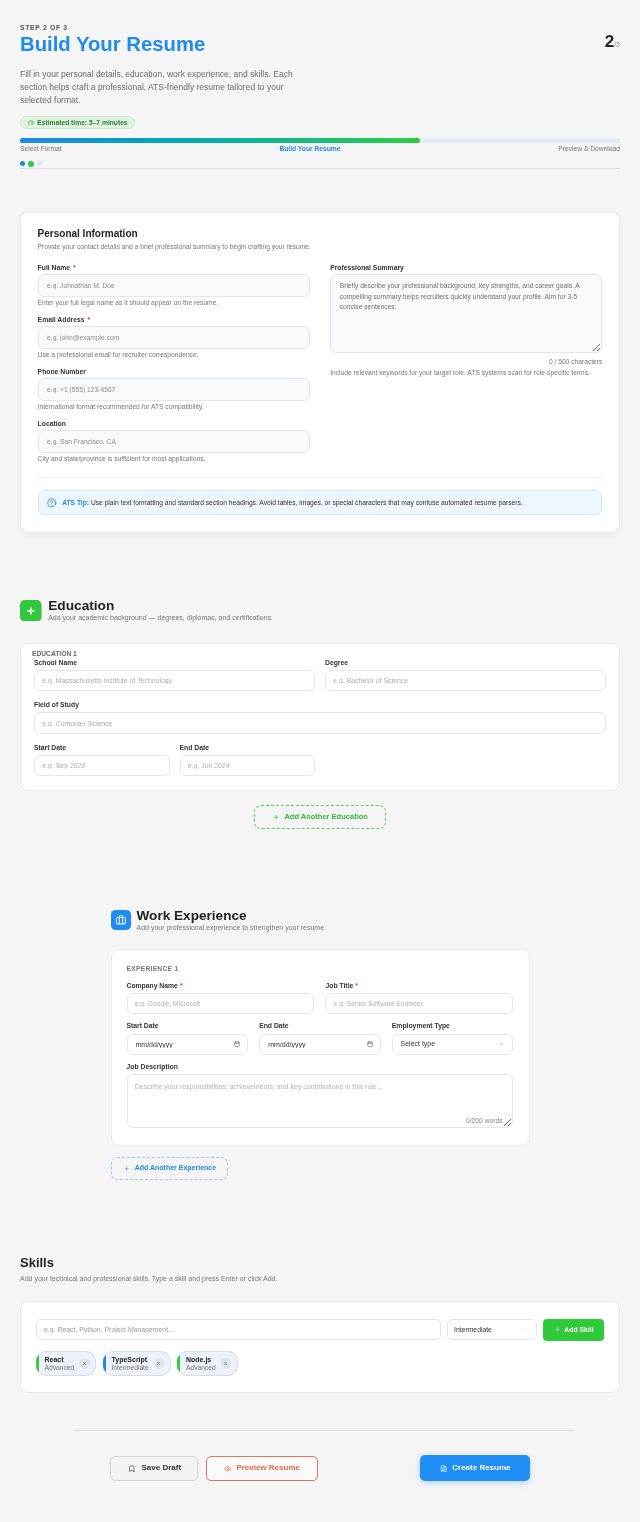 The width and height of the screenshot is (640, 1522). I want to click on section-title: Education, so click(82, 606).